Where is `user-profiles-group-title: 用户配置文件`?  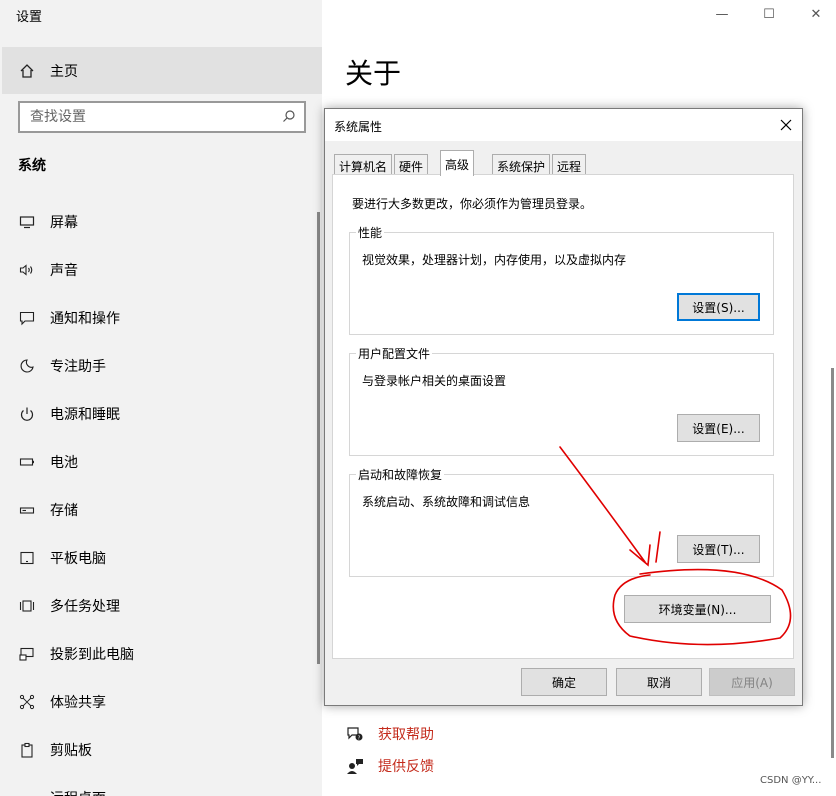
user-profiles-group-title: 用户配置文件 is located at coordinates (394, 353).